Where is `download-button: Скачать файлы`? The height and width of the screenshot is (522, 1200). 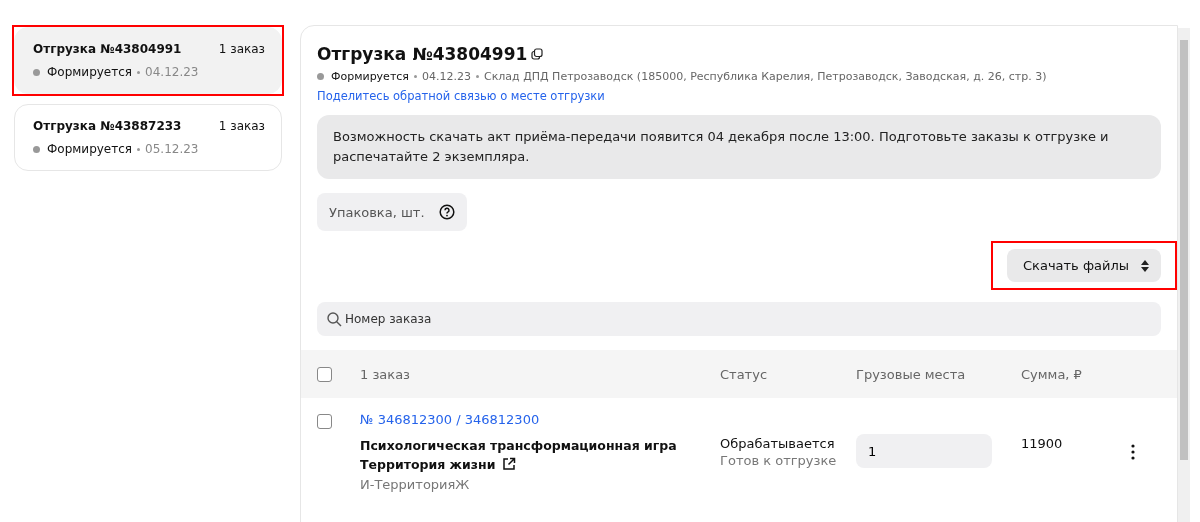 download-button: Скачать файлы is located at coordinates (1084, 265).